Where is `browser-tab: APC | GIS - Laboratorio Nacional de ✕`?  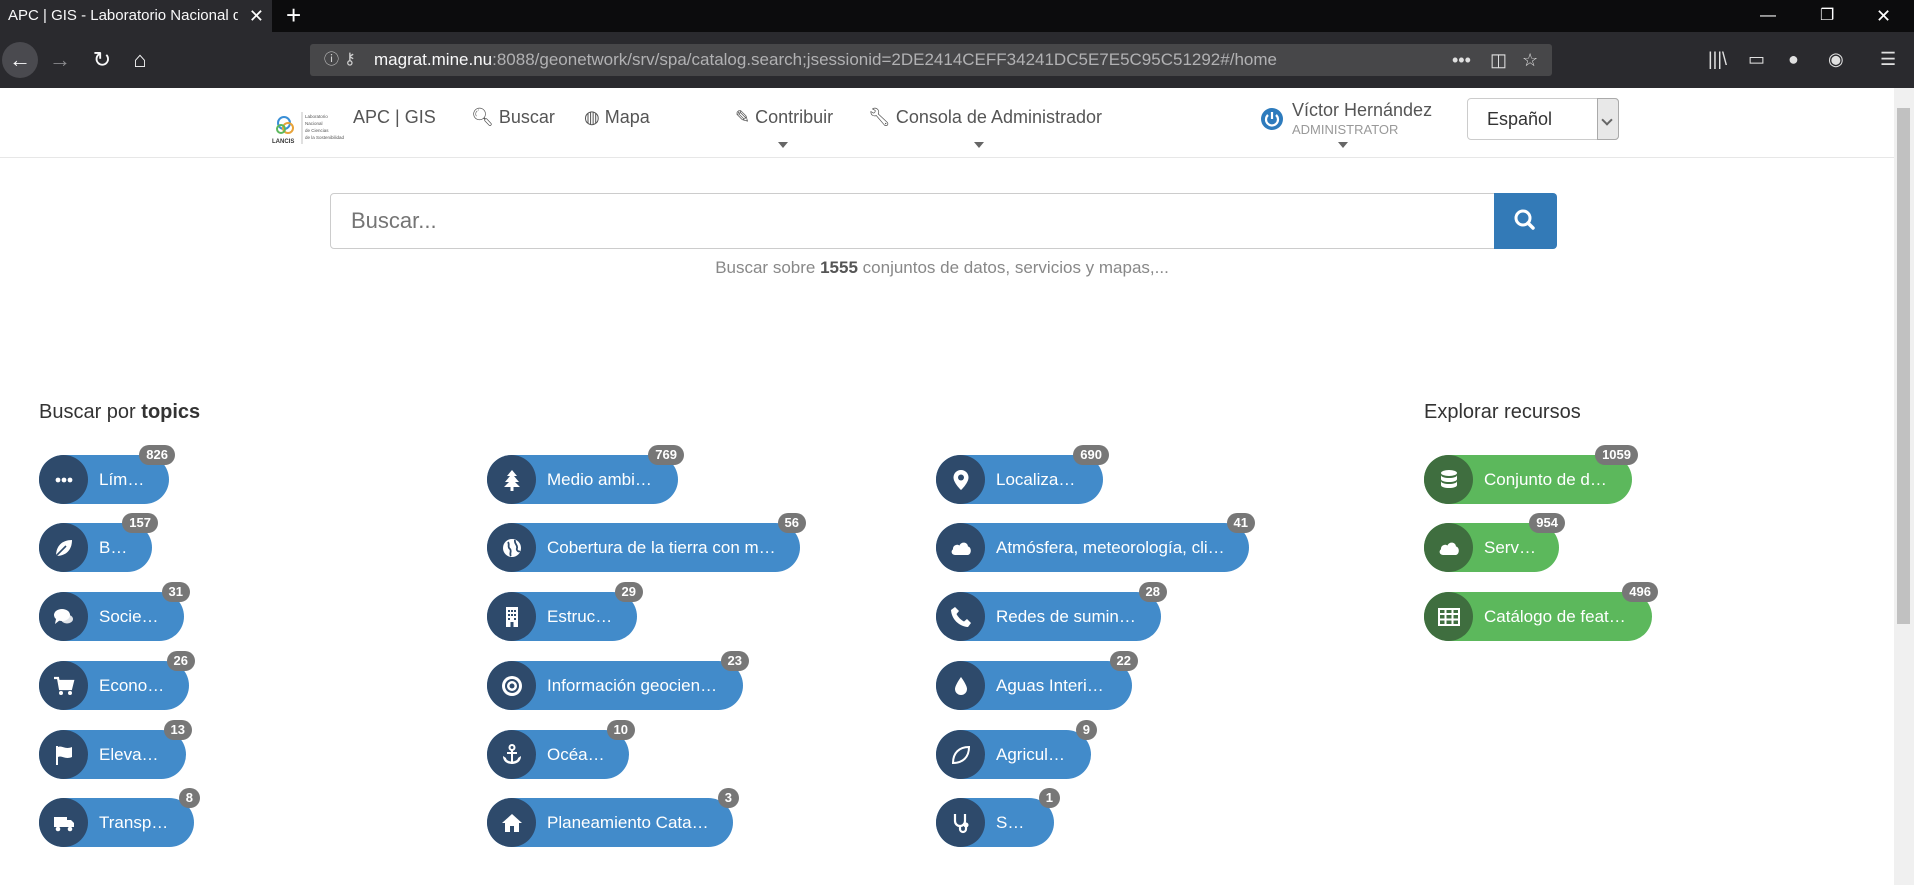
browser-tab: APC | GIS - Laboratorio Nacional de ✕ is located at coordinates (136, 16).